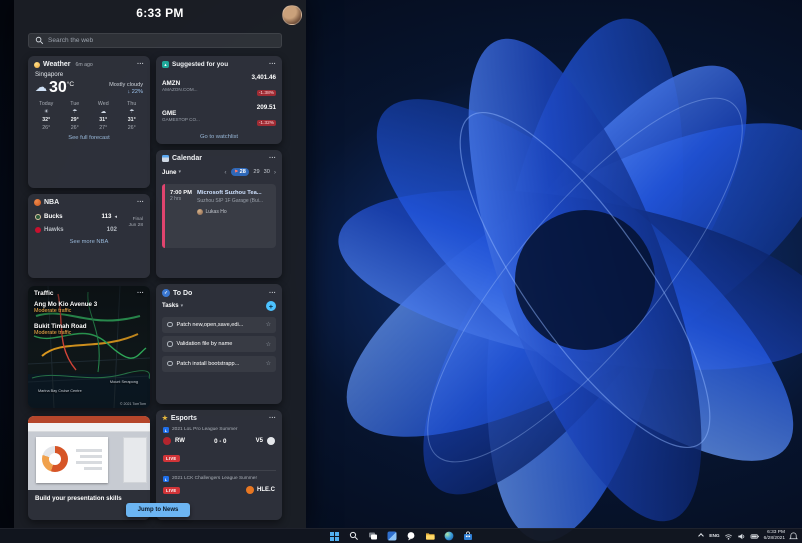 The width and height of the screenshot is (802, 543). Describe the element at coordinates (793, 536) in the screenshot. I see `notification-bell-icon` at that location.